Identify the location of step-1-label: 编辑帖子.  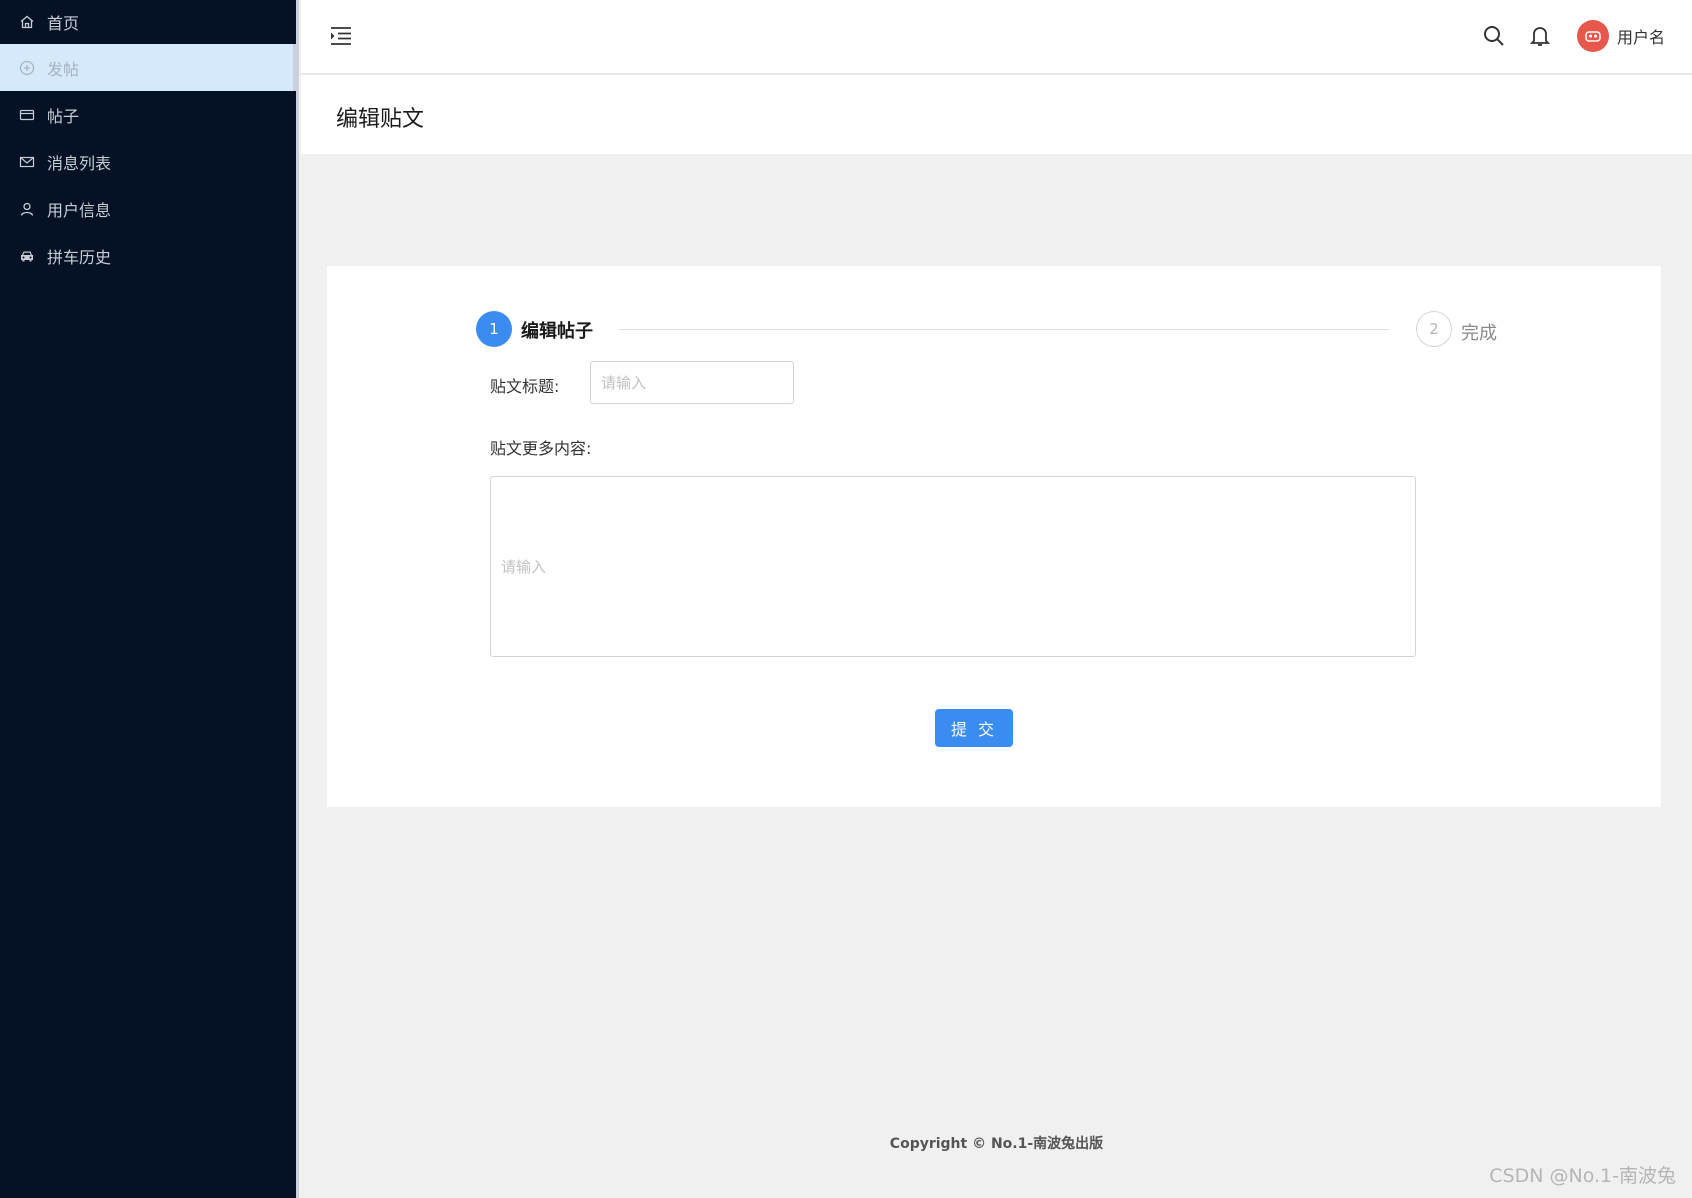
(557, 331).